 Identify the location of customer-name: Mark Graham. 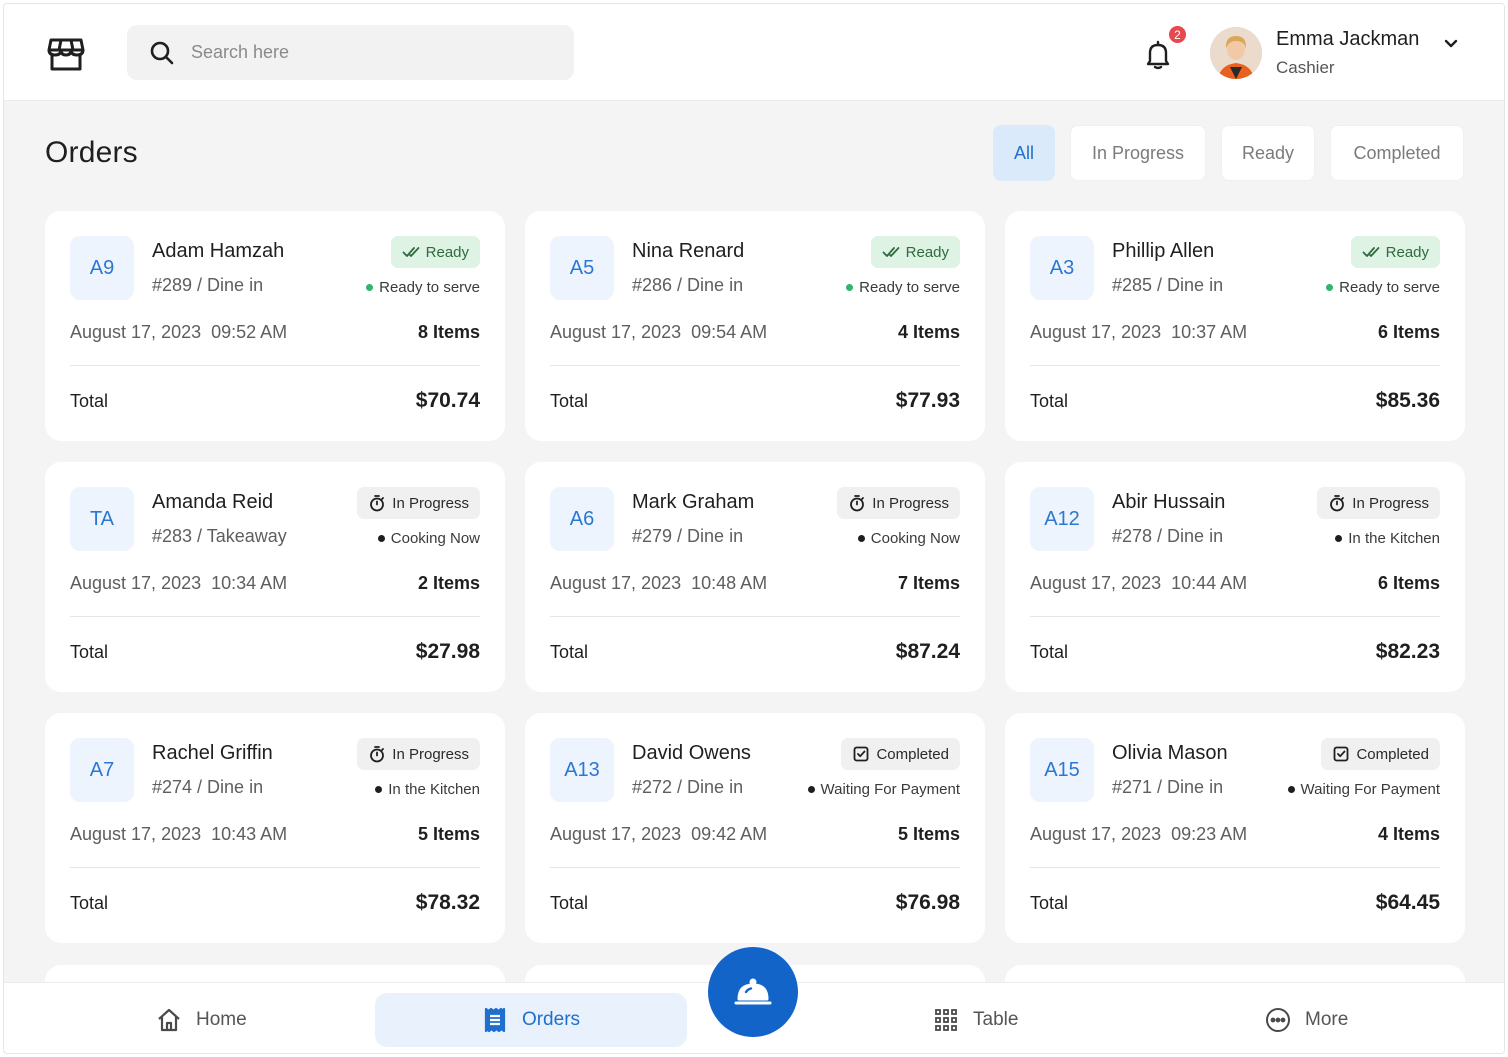
(693, 502).